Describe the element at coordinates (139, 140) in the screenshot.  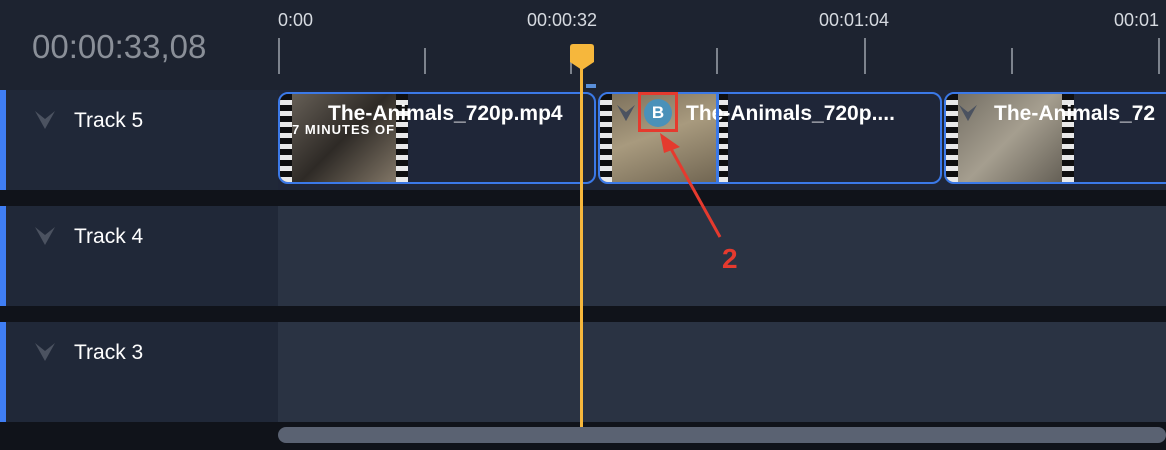
I see `track-header-5: Track 5` at that location.